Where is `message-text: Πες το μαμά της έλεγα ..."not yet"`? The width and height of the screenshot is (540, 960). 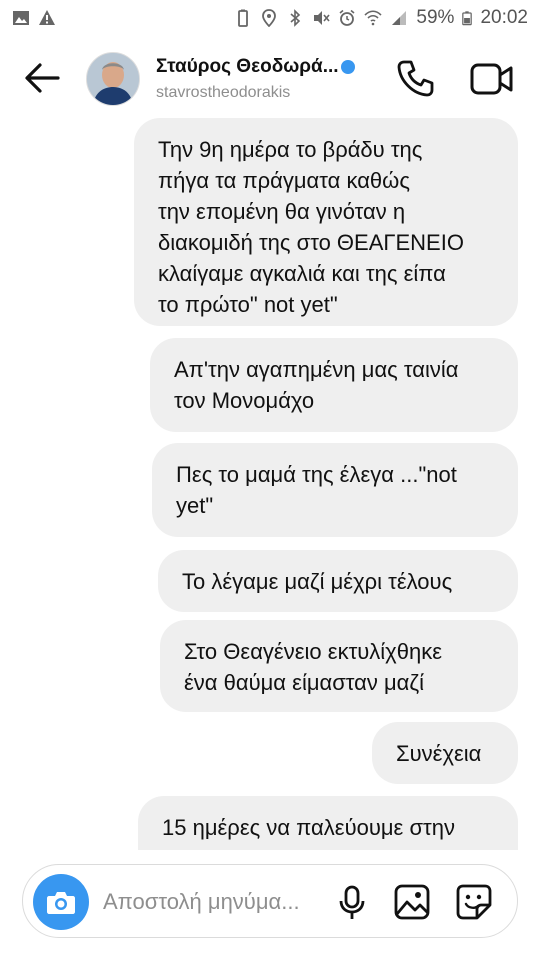
message-text: Πες το μαμά της έλεγα ..."not yet" is located at coordinates (316, 490).